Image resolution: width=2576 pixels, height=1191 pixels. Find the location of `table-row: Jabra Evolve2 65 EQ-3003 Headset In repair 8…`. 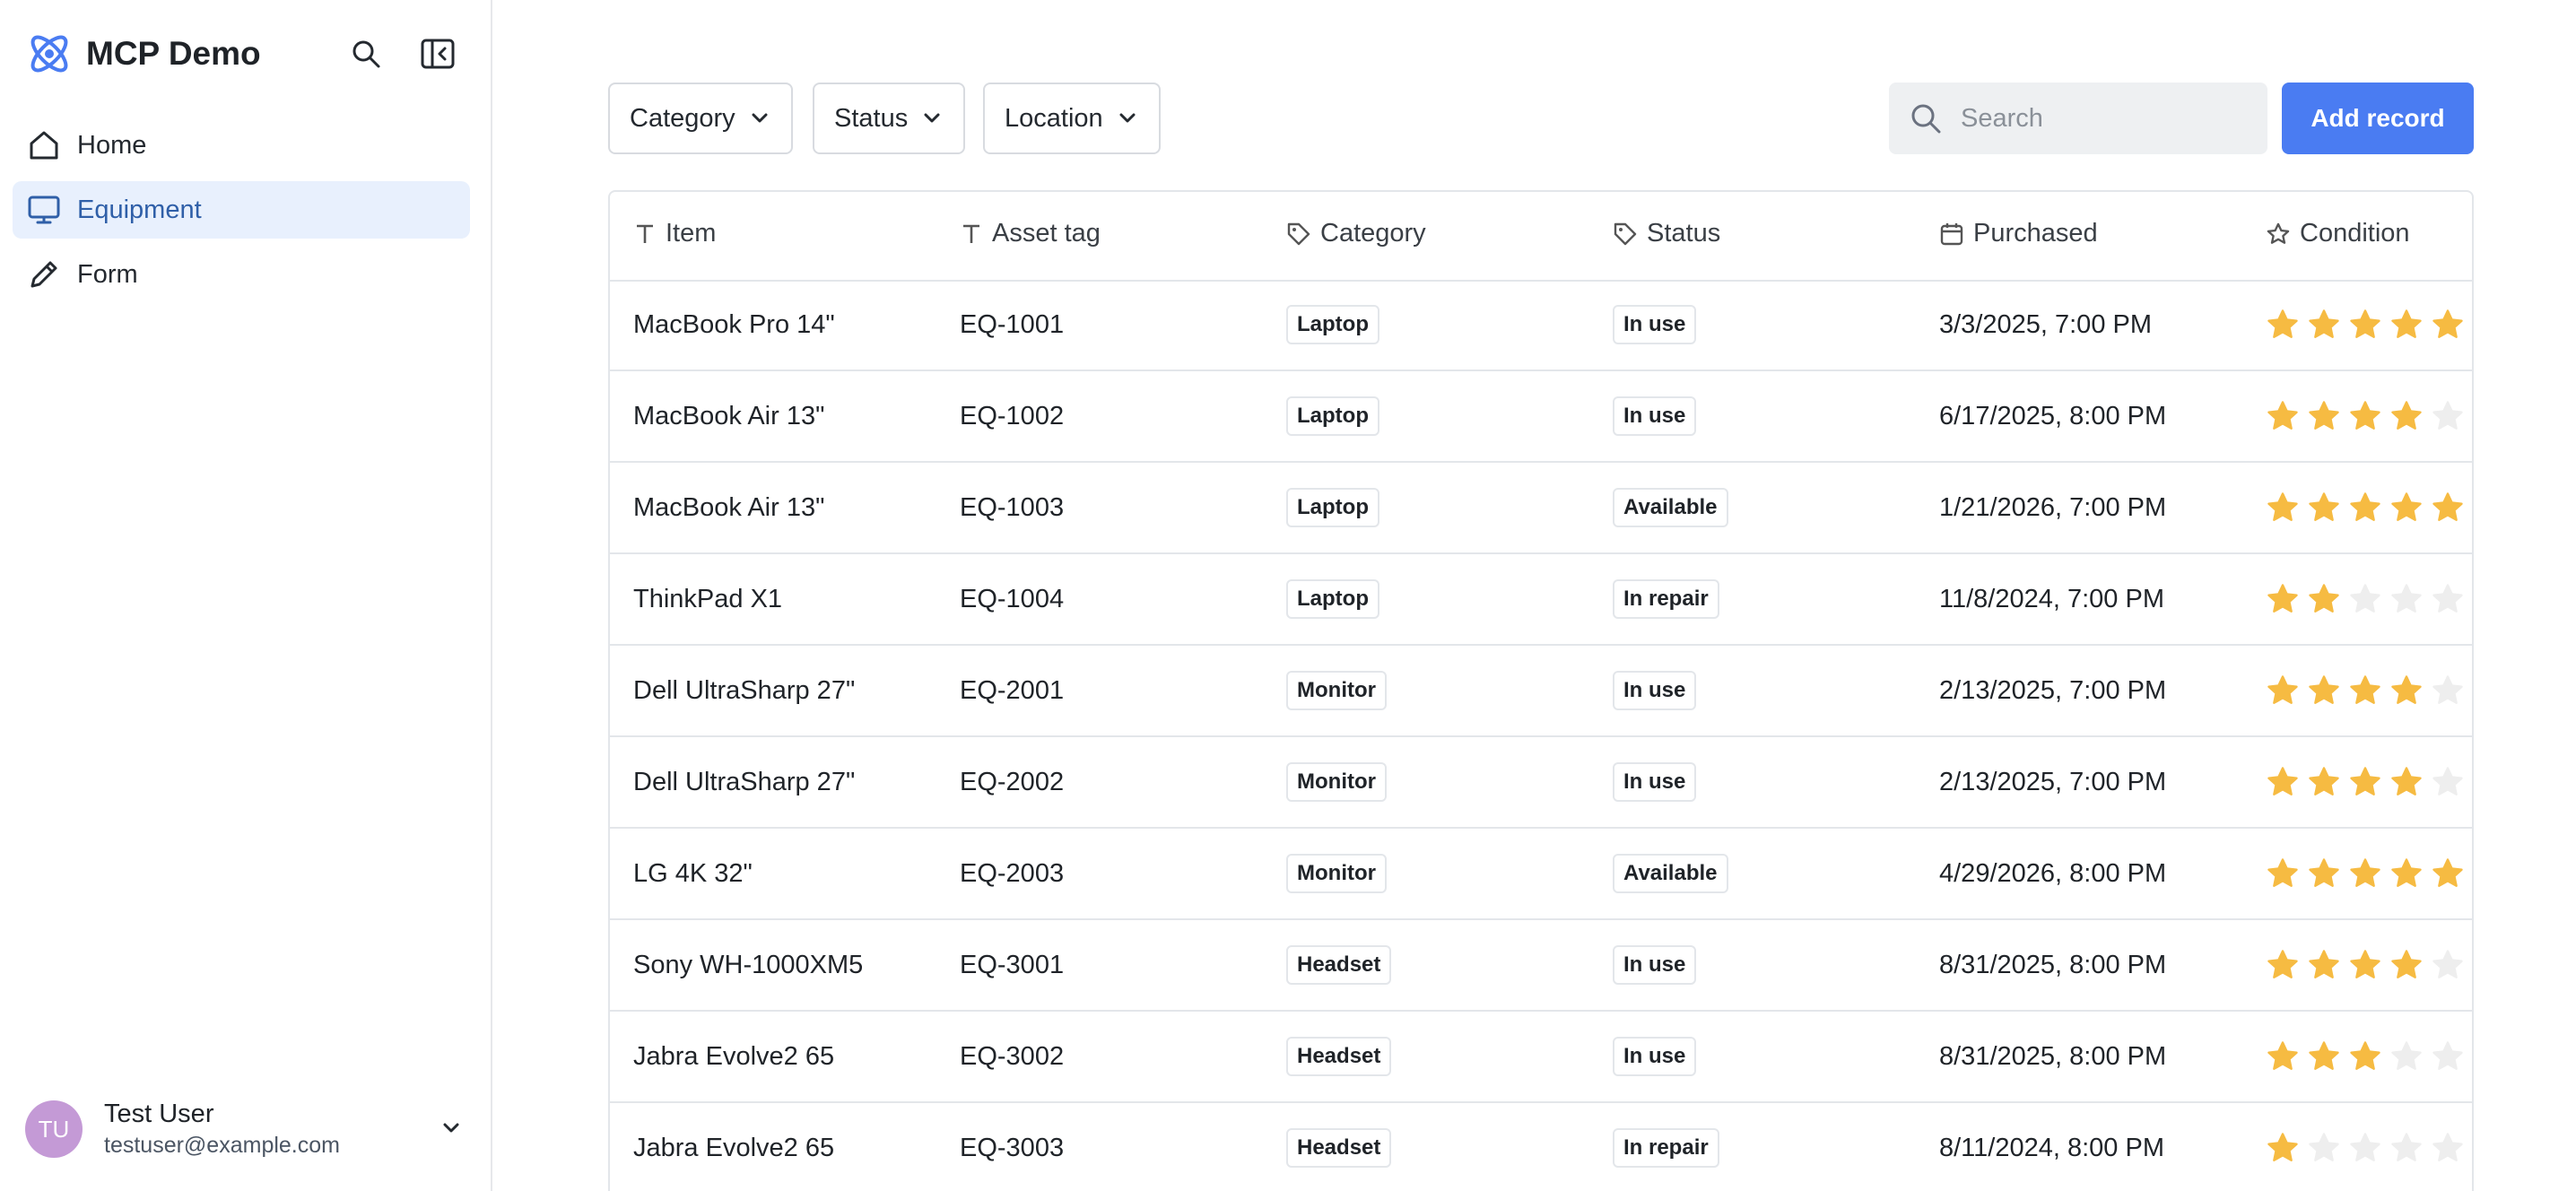

table-row: Jabra Evolve2 65 EQ-3003 Headset In repair 8… is located at coordinates (1541, 1147).